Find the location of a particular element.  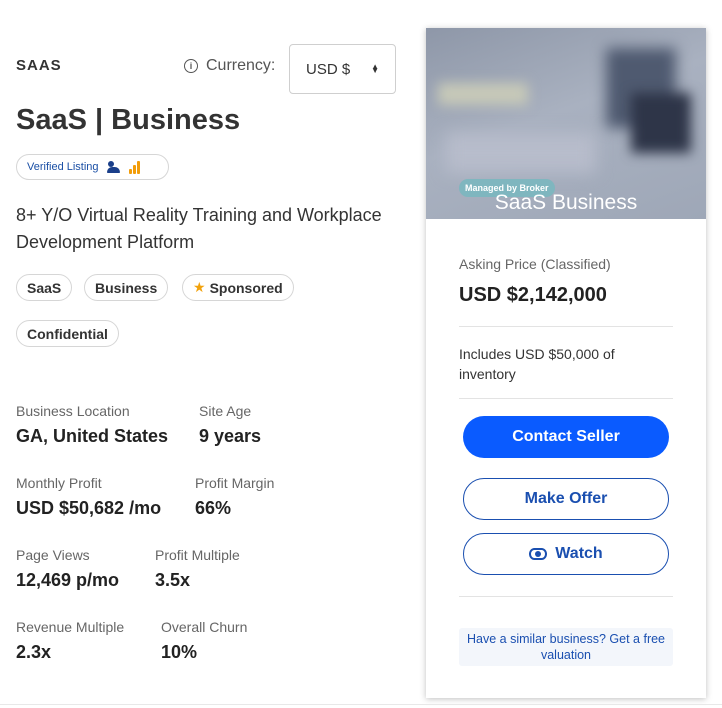

tag-label: Sponsored is located at coordinates (246, 287).